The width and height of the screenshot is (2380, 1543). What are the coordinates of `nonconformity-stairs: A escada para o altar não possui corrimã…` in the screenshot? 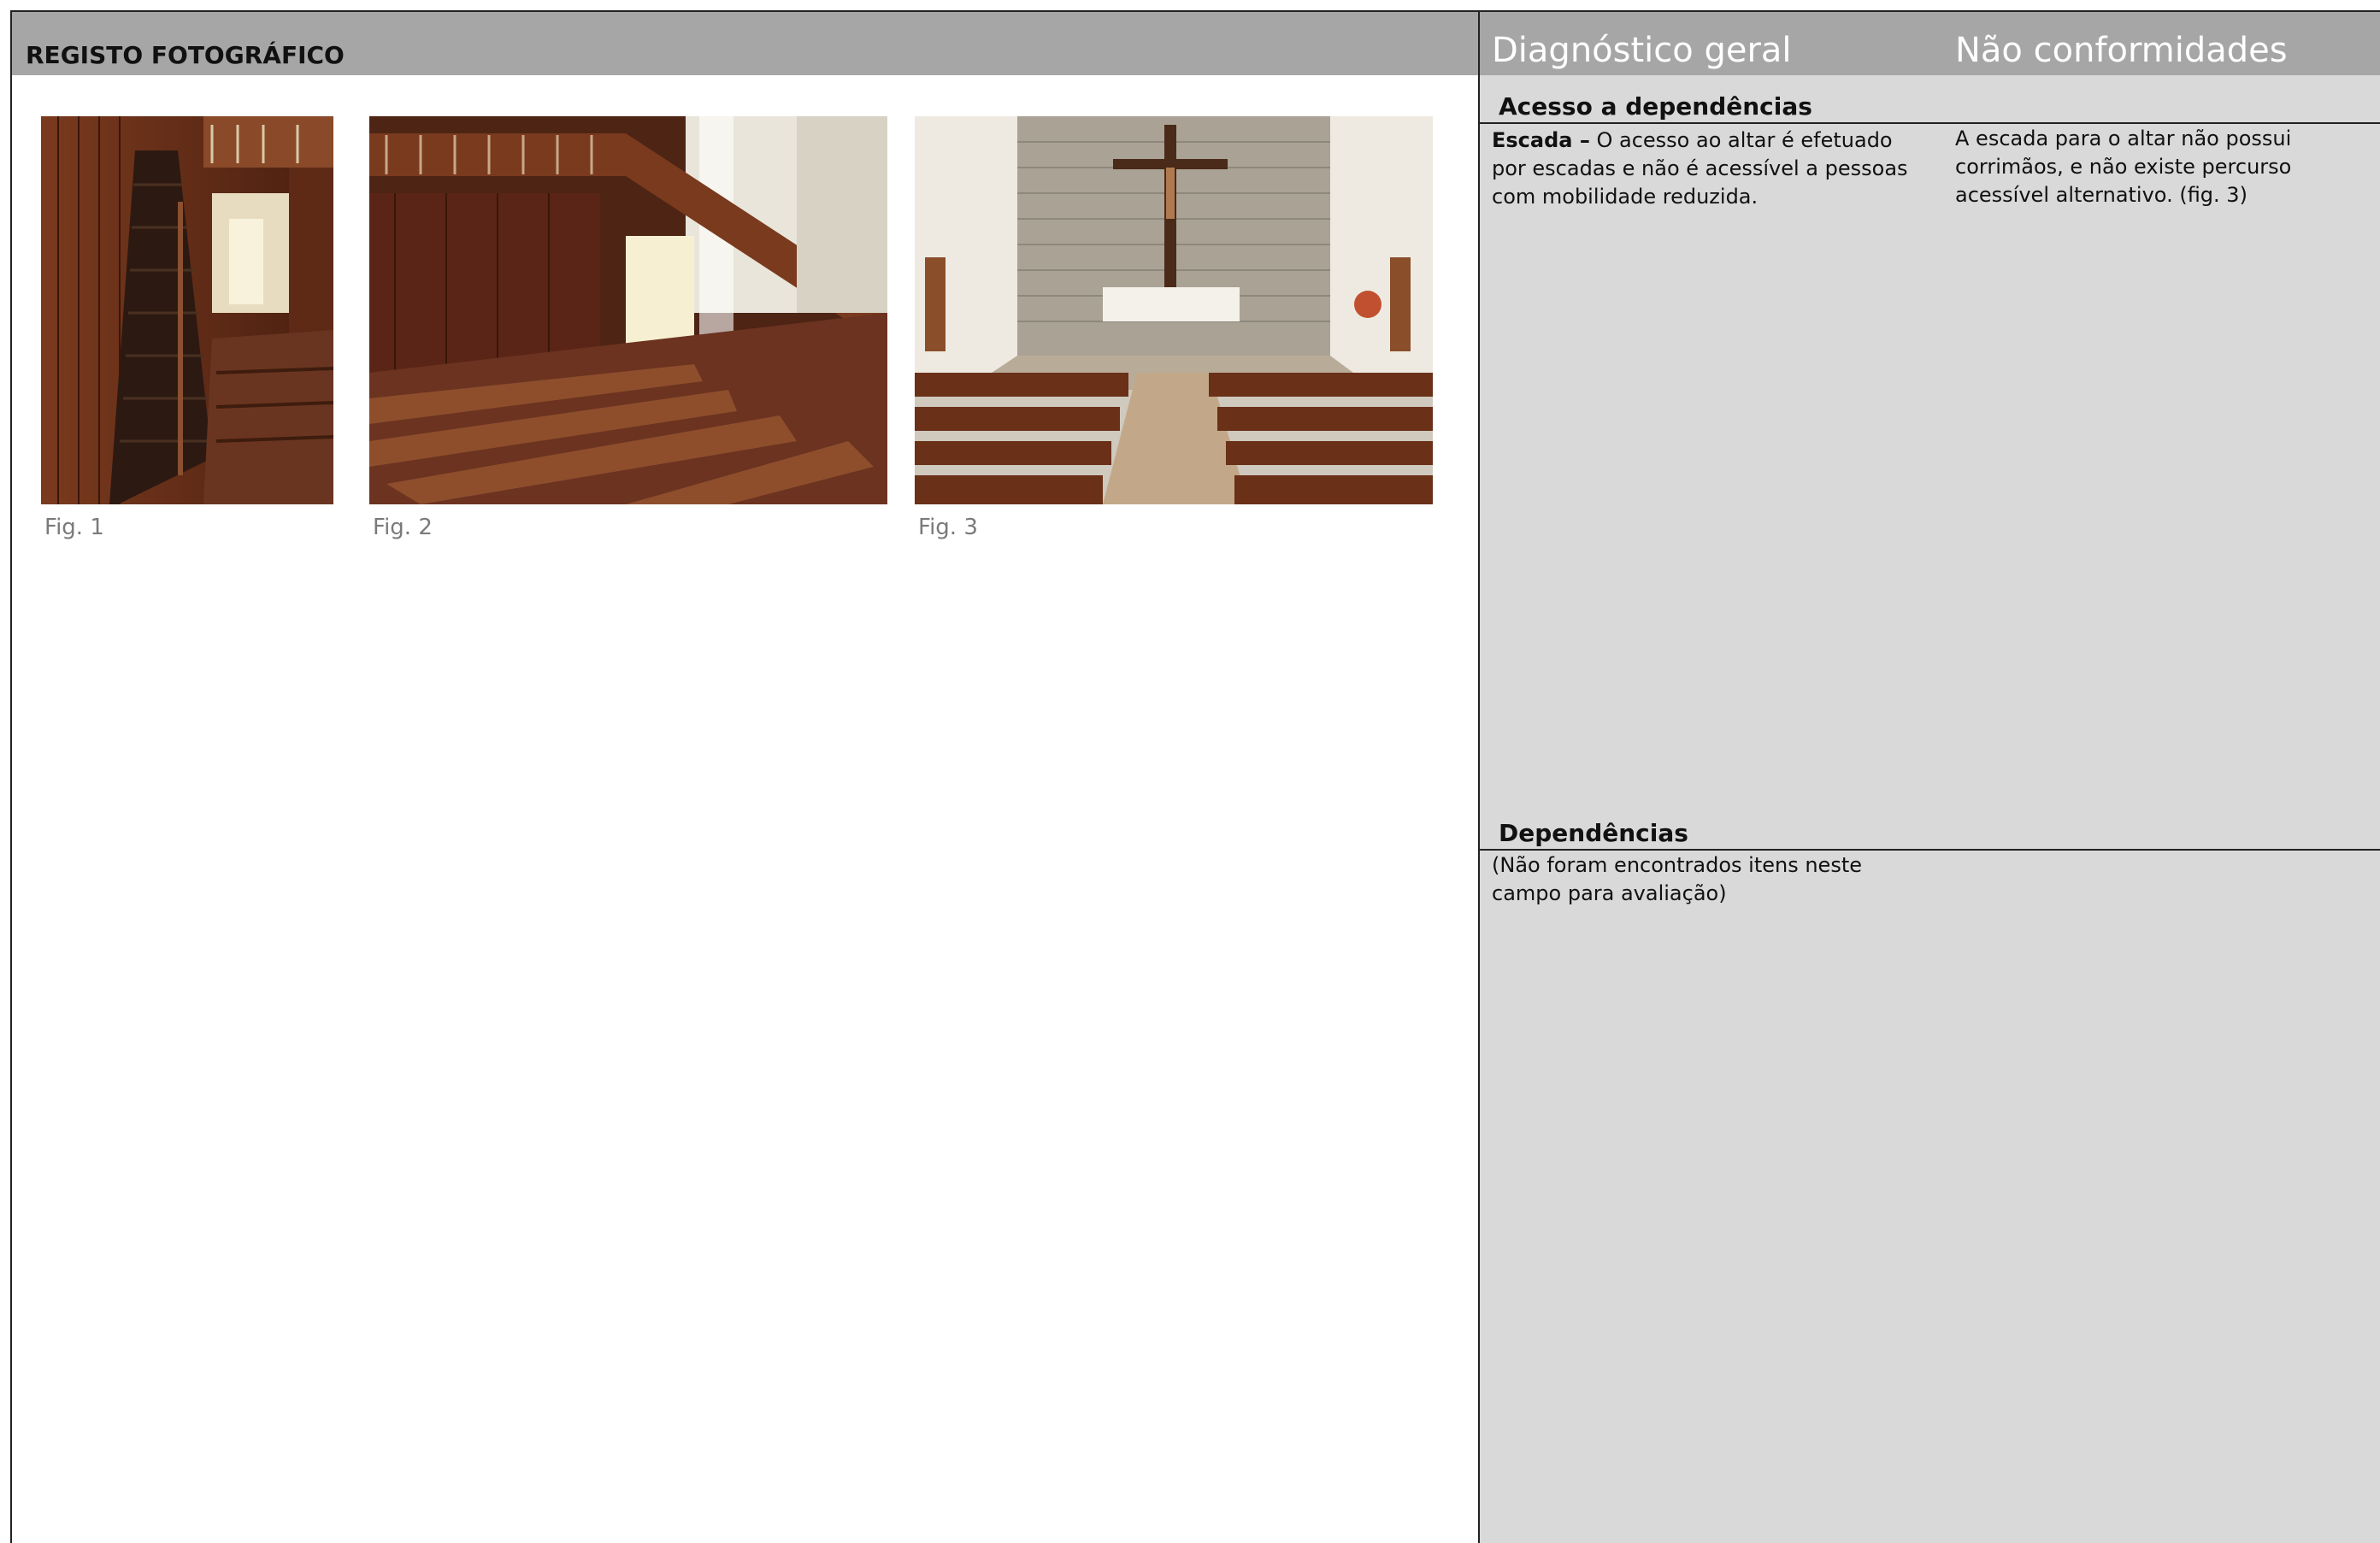 It's located at (2123, 167).